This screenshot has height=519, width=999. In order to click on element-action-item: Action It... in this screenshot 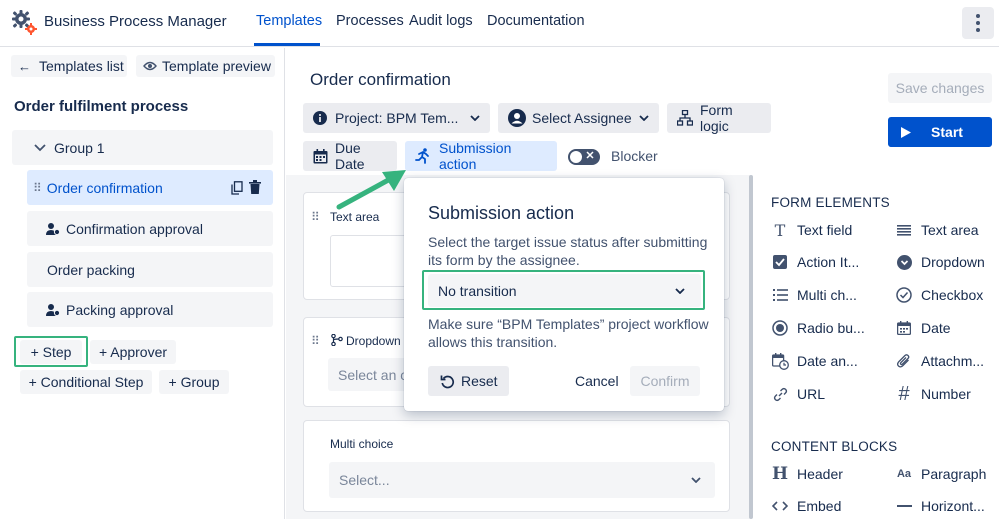, I will do `click(815, 262)`.